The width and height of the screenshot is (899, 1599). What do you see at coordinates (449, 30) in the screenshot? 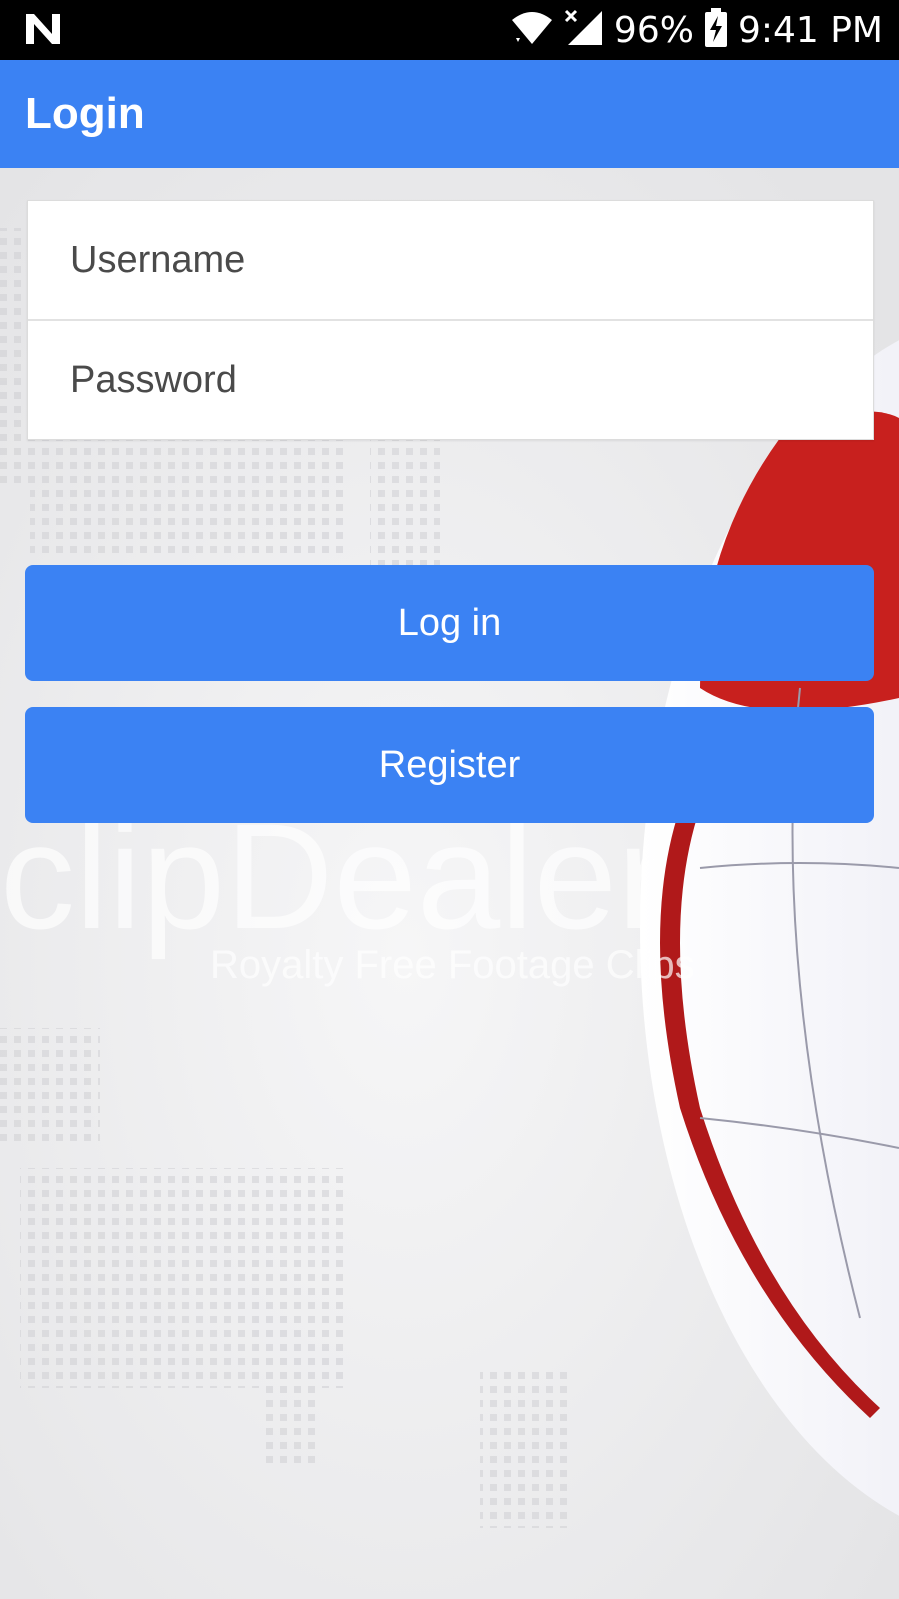
I see `status-bar: 96% 9:41 PM` at bounding box center [449, 30].